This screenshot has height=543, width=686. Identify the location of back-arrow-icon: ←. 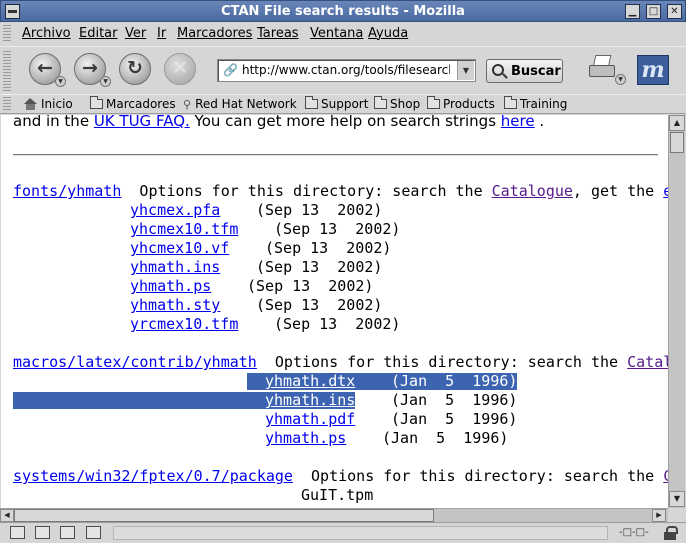
(45, 68).